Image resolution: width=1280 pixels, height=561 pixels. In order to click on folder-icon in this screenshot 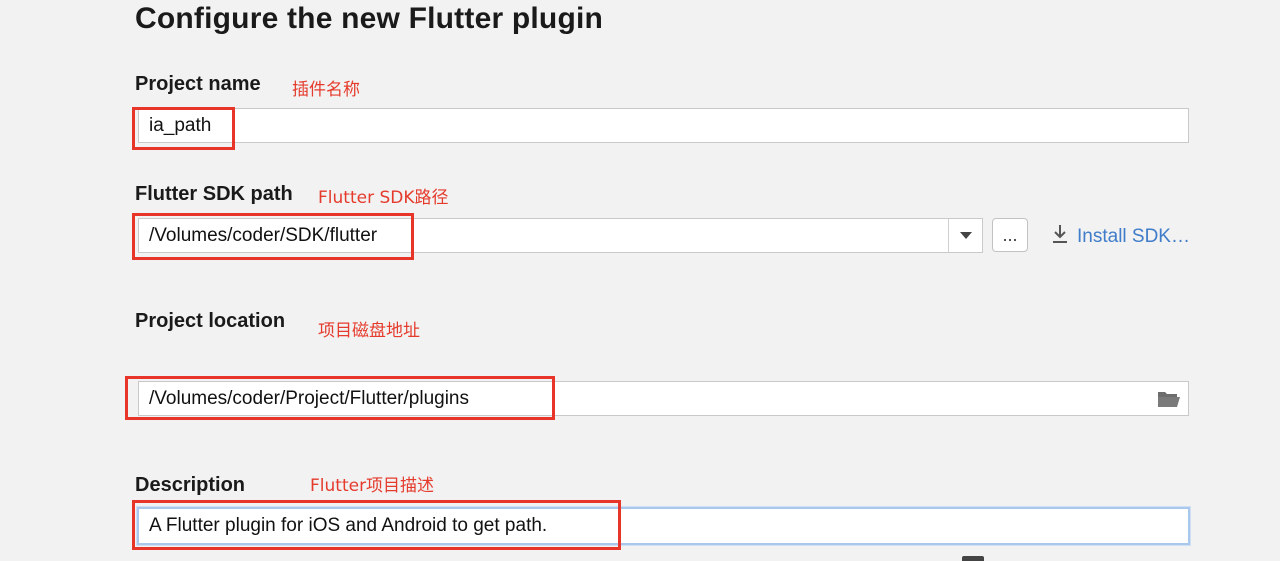, I will do `click(1169, 399)`.